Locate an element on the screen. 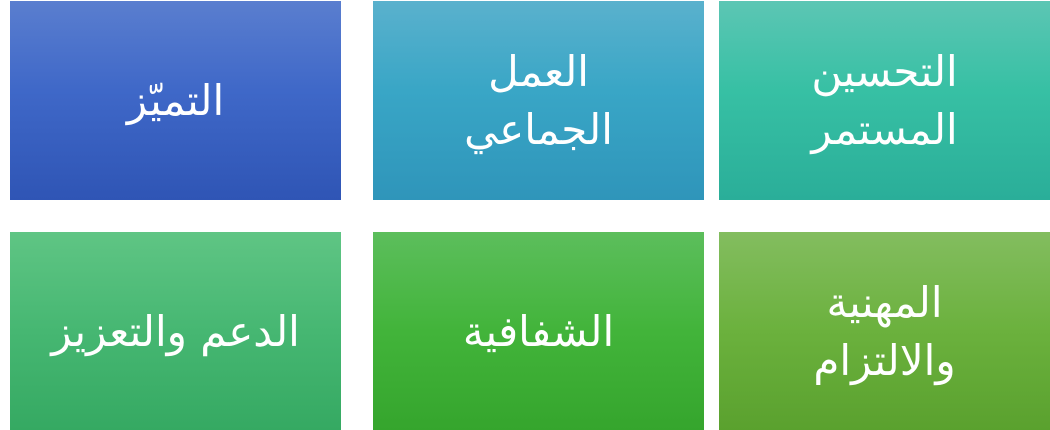 The height and width of the screenshot is (430, 1050). tile-title-line2: والالتزام is located at coordinates (884, 360).